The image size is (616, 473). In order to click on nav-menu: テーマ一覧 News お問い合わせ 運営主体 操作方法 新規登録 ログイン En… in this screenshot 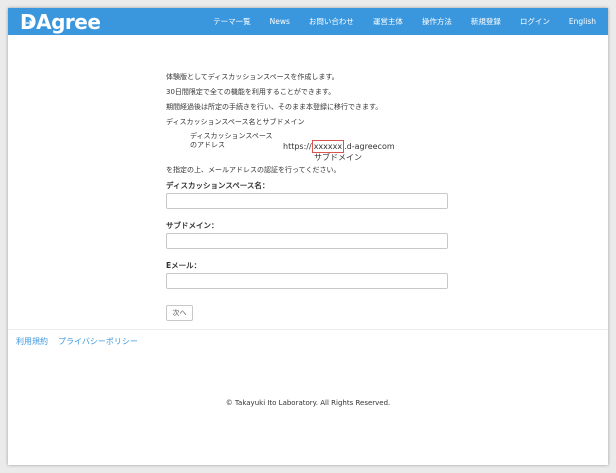, I will do `click(395, 21)`.